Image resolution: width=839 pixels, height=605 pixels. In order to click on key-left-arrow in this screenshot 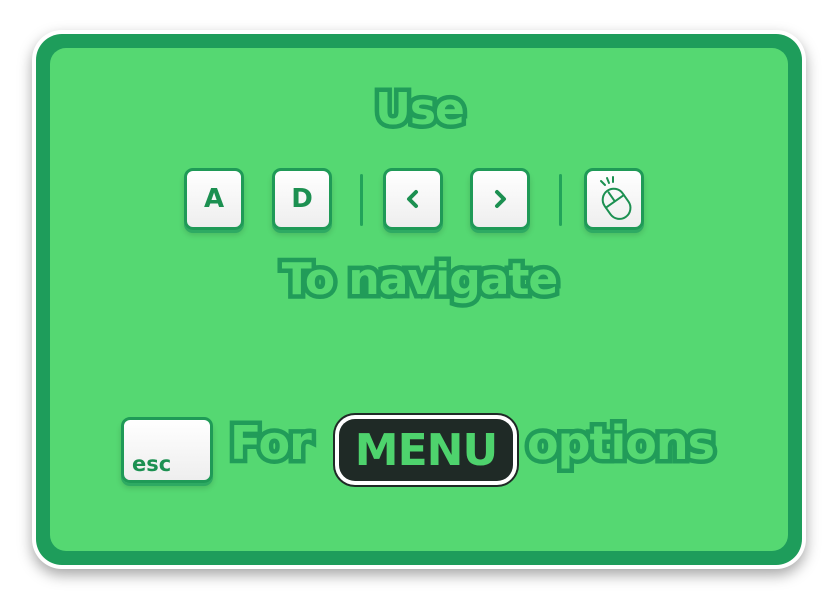, I will do `click(413, 199)`.